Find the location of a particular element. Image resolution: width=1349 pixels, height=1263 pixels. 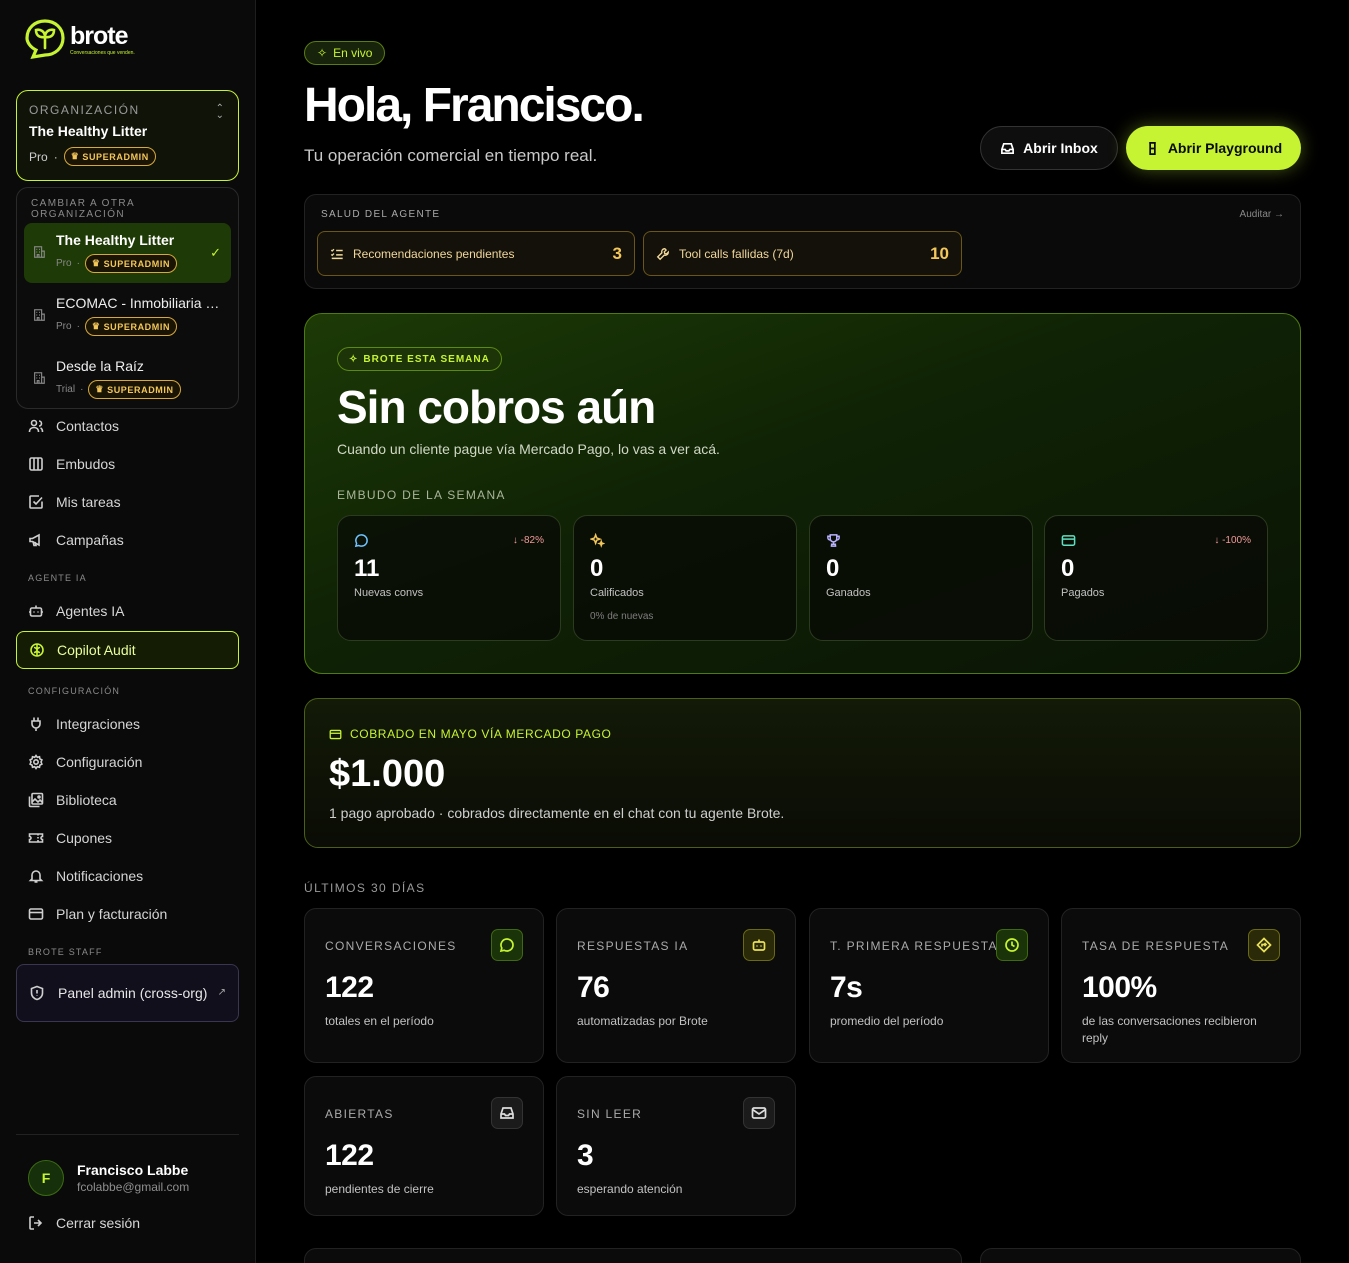

open-inbox-button: Abrir Inbox is located at coordinates (1049, 148).